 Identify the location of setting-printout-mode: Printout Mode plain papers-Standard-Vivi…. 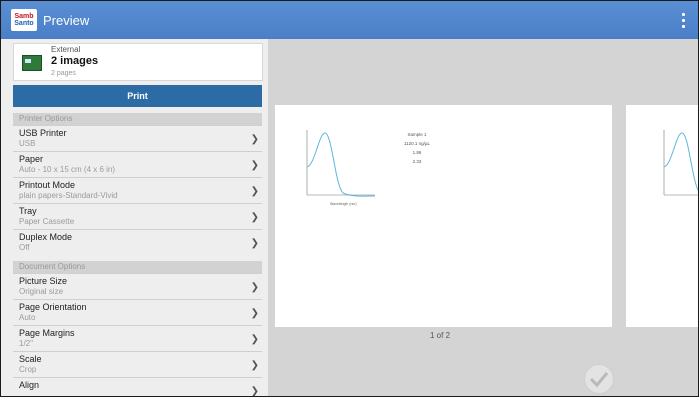
(137, 190).